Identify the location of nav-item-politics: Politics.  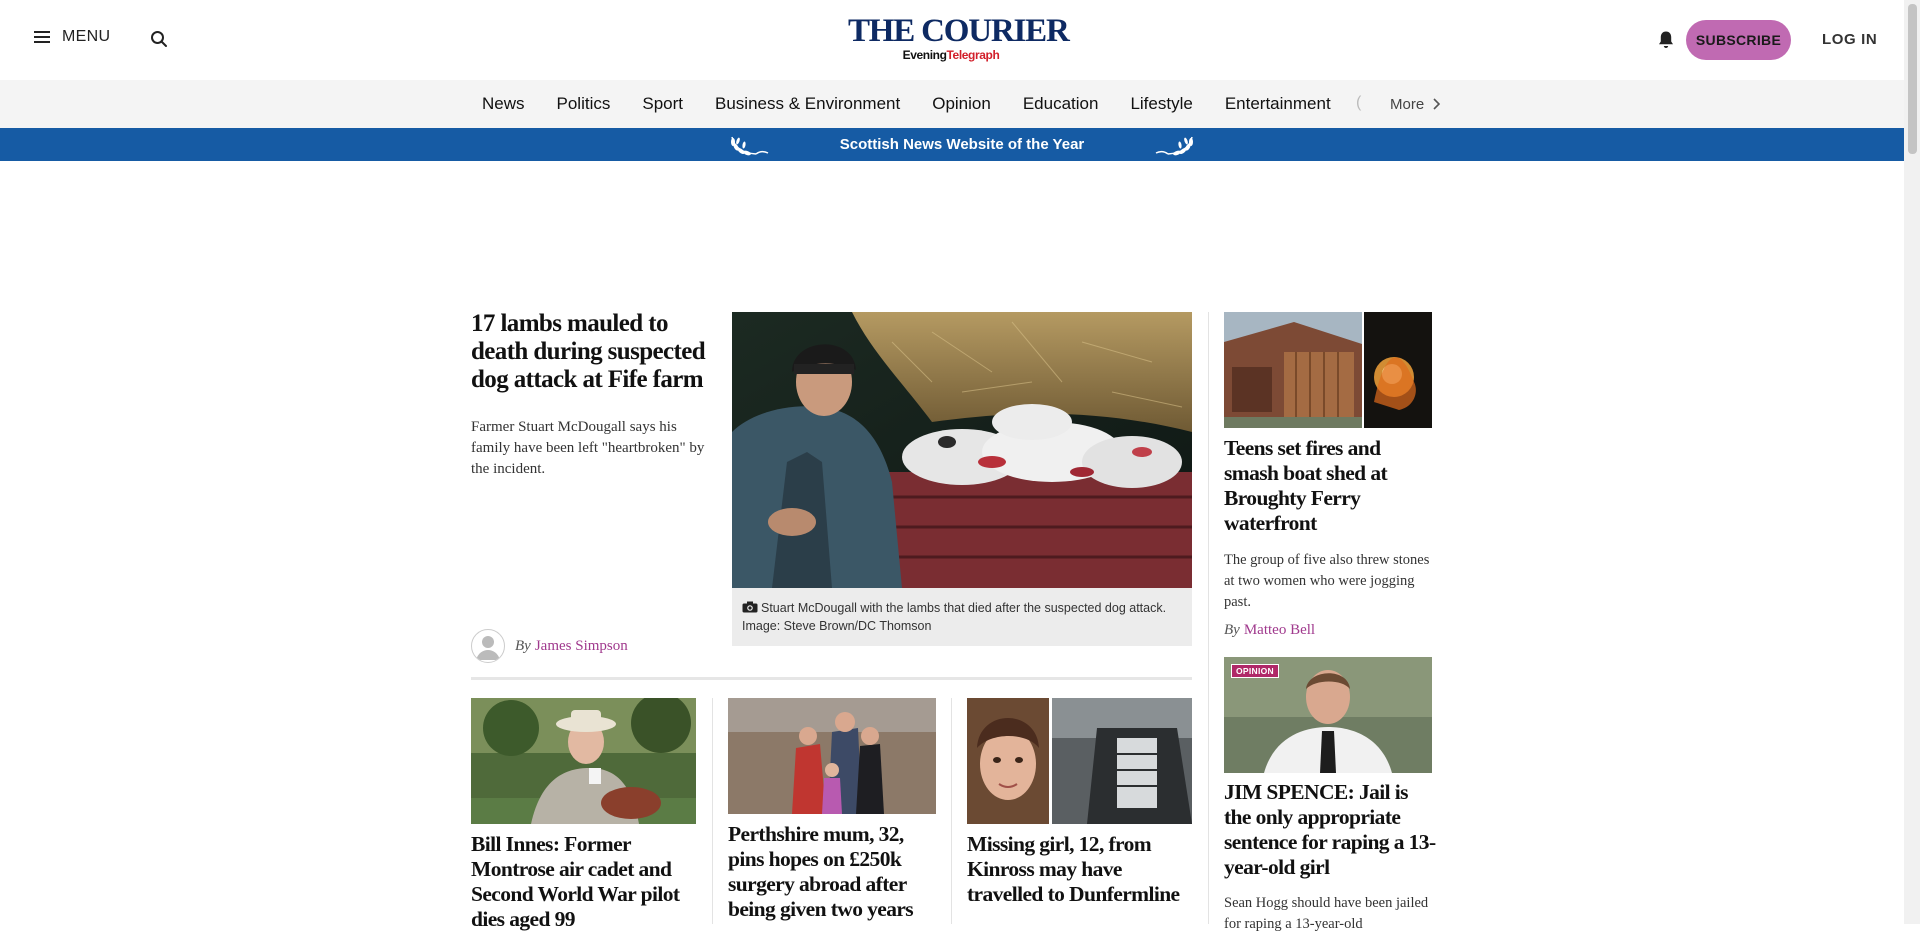
(584, 104).